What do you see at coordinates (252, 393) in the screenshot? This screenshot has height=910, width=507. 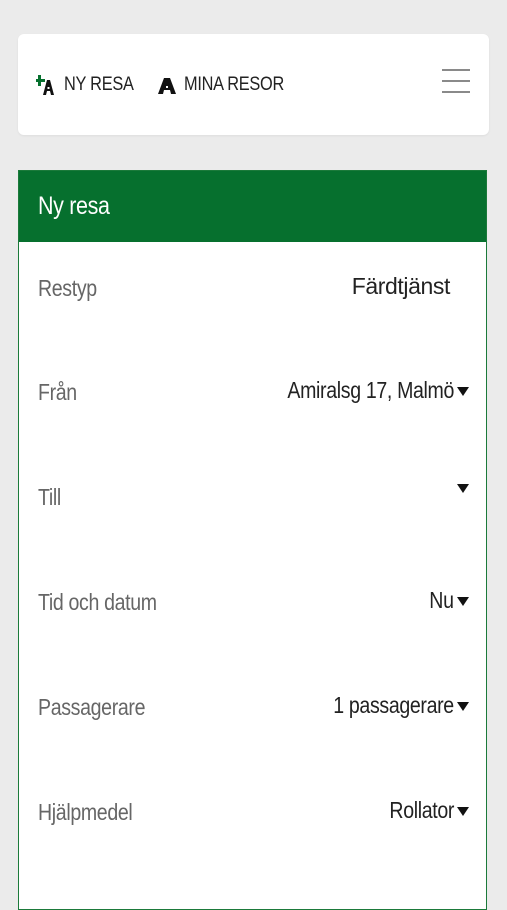 I see `row-from: Från Amiralsg 17, Malmö` at bounding box center [252, 393].